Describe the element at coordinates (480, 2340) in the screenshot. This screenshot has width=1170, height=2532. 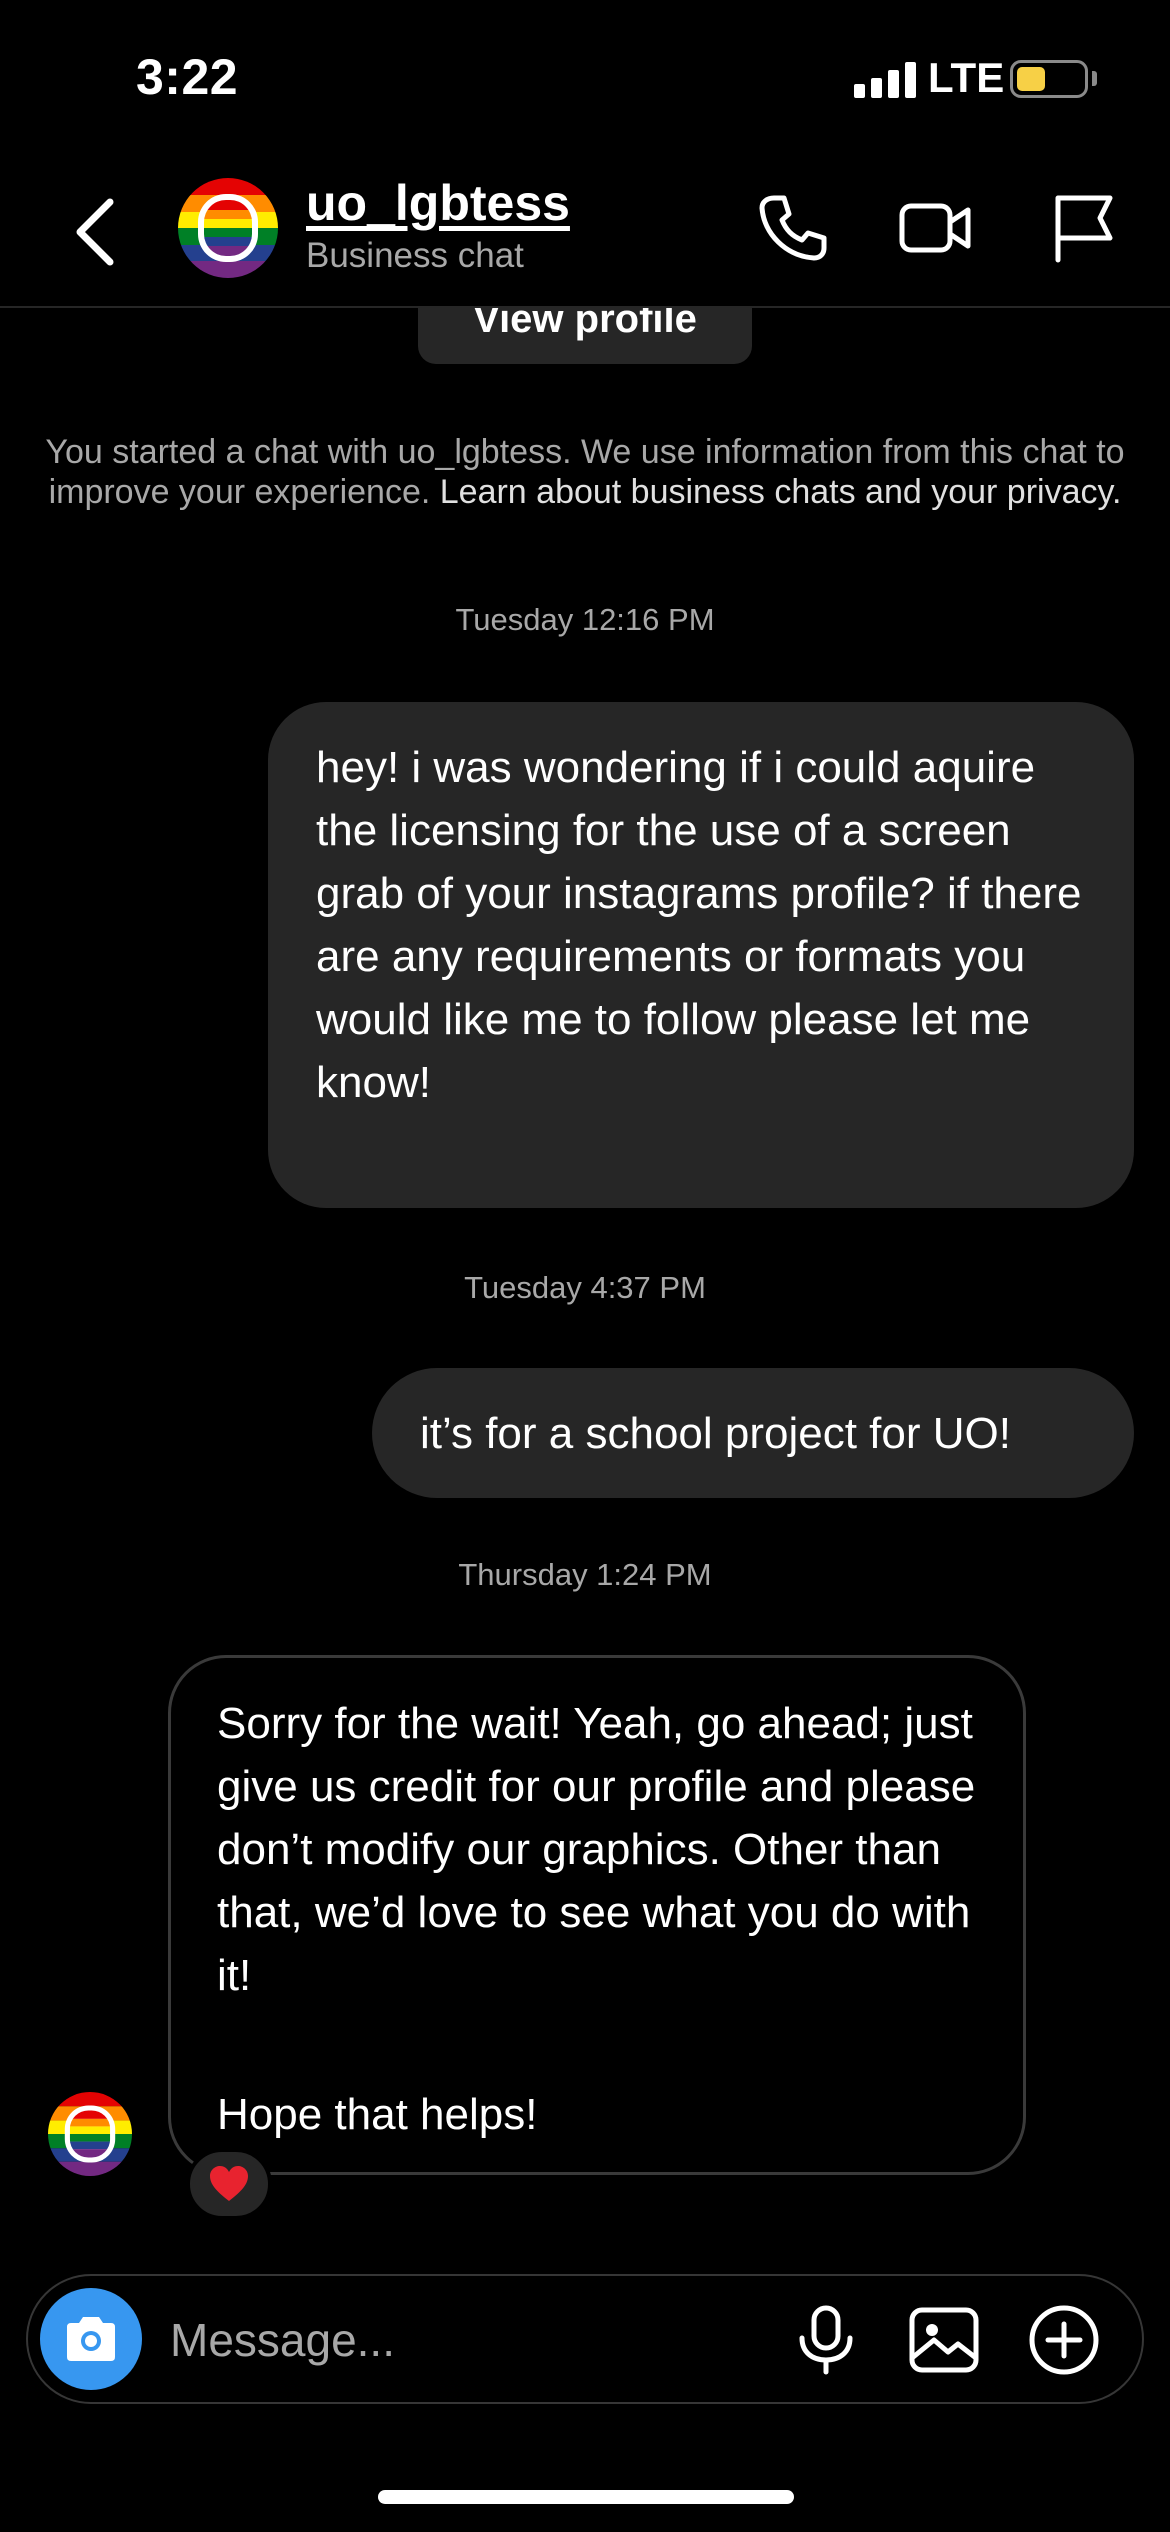
I see `message-input` at that location.